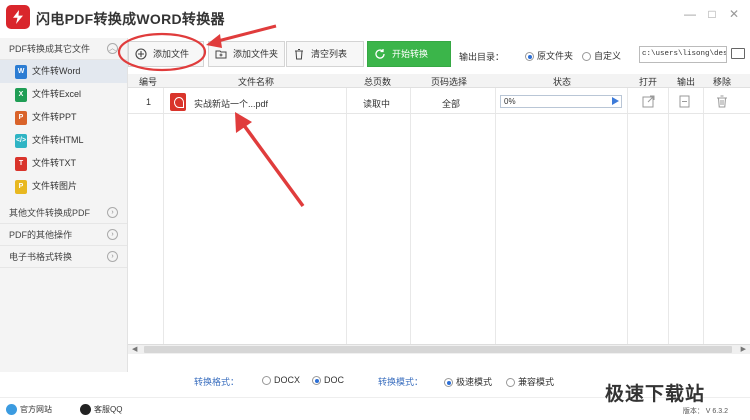 Image resolution: width=750 pixels, height=420 pixels. I want to click on option-label: DOCX, so click(287, 380).